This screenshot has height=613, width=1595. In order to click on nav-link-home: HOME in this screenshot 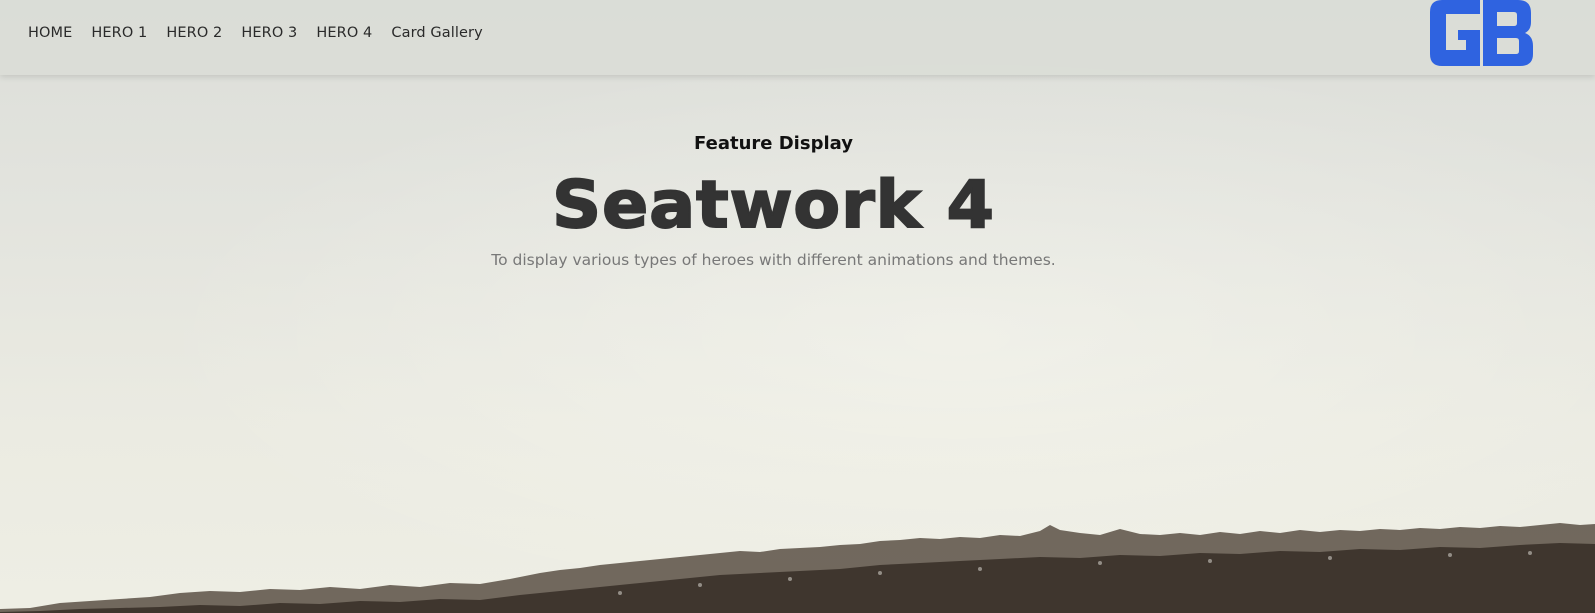, I will do `click(50, 33)`.